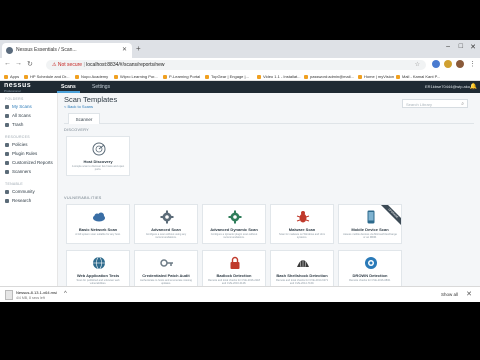 The image size is (480, 360). Describe the element at coordinates (9, 50) in the screenshot. I see `nessus-favicon-icon` at that location.